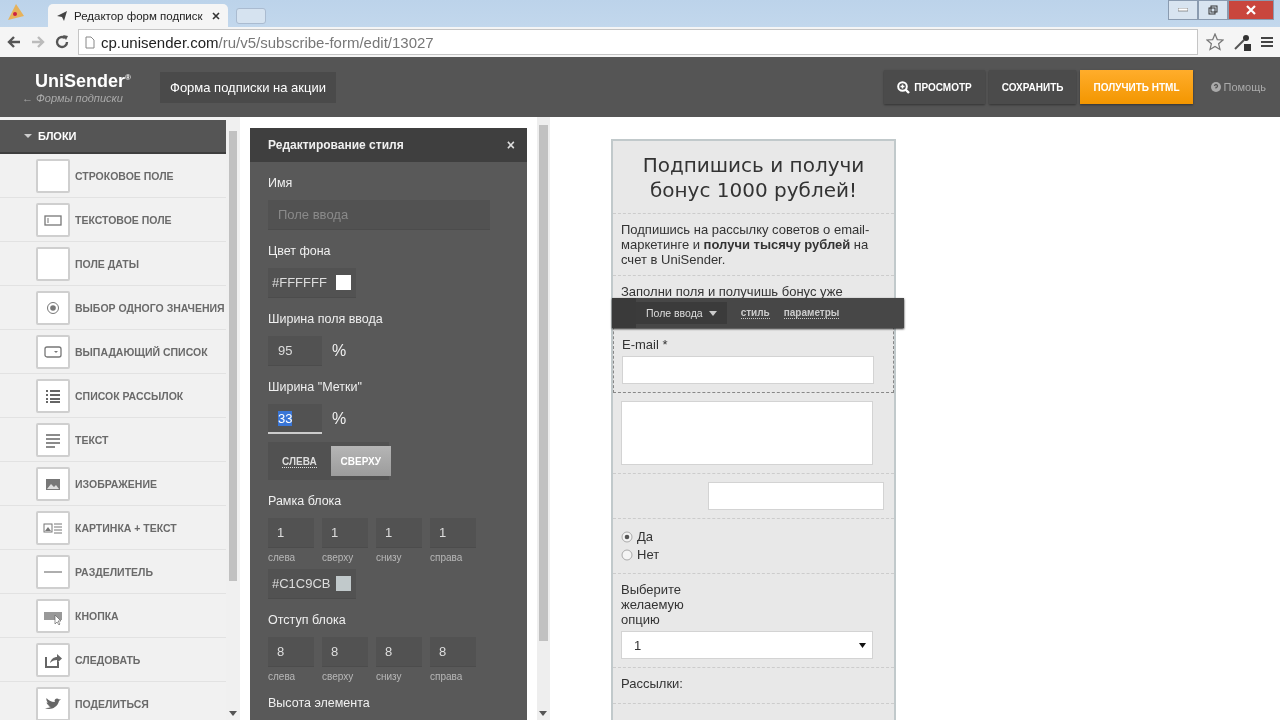  What do you see at coordinates (753, 686) in the screenshot?
I see `form-block: Рассылки:` at bounding box center [753, 686].